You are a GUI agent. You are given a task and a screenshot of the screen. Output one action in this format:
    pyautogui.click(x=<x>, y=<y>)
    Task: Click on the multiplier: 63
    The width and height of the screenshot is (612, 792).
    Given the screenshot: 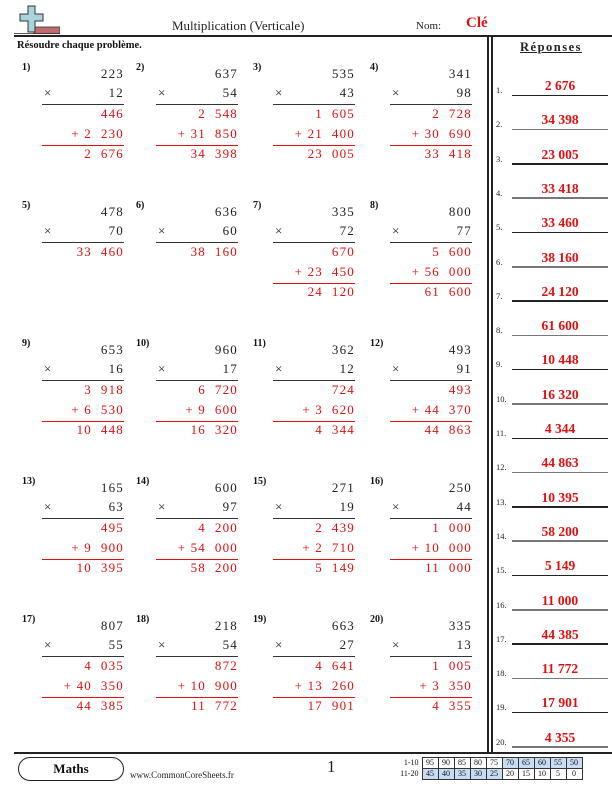 What is the action you would take?
    pyautogui.click(x=116, y=506)
    